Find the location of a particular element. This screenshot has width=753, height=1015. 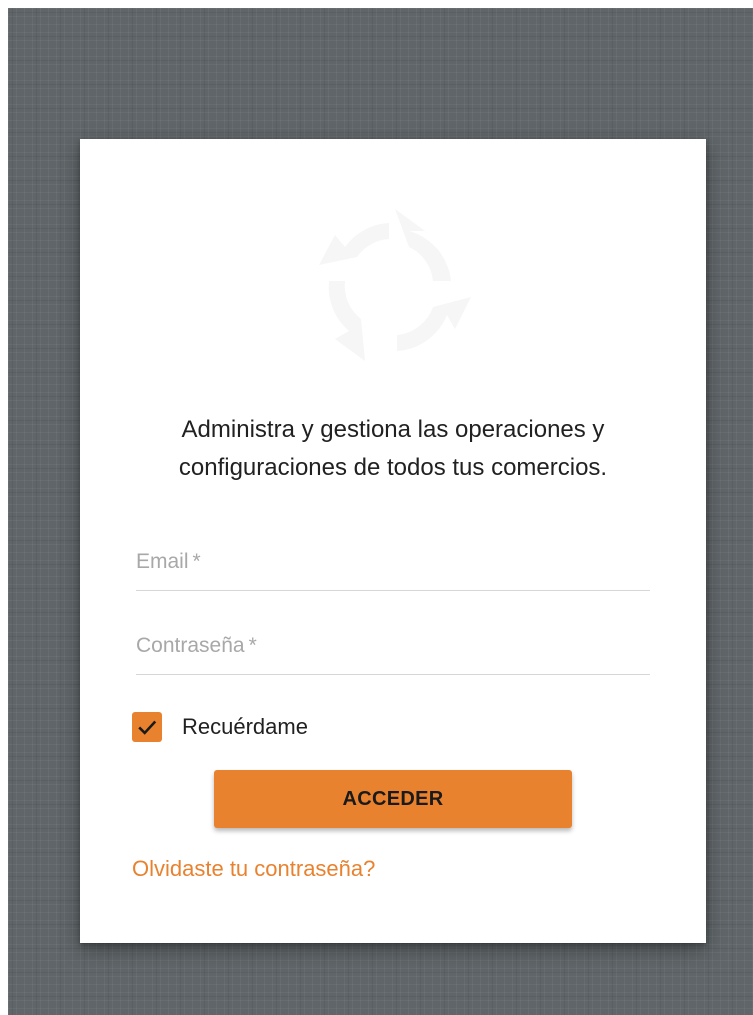

remember-me: Recuérdame is located at coordinates (220, 727).